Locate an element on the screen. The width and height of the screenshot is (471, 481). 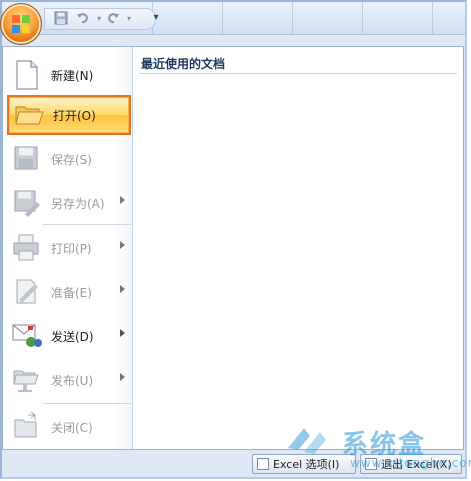
menu-footer: Excel 选项(I) 退出 Excel(X) is located at coordinates (233, 463).